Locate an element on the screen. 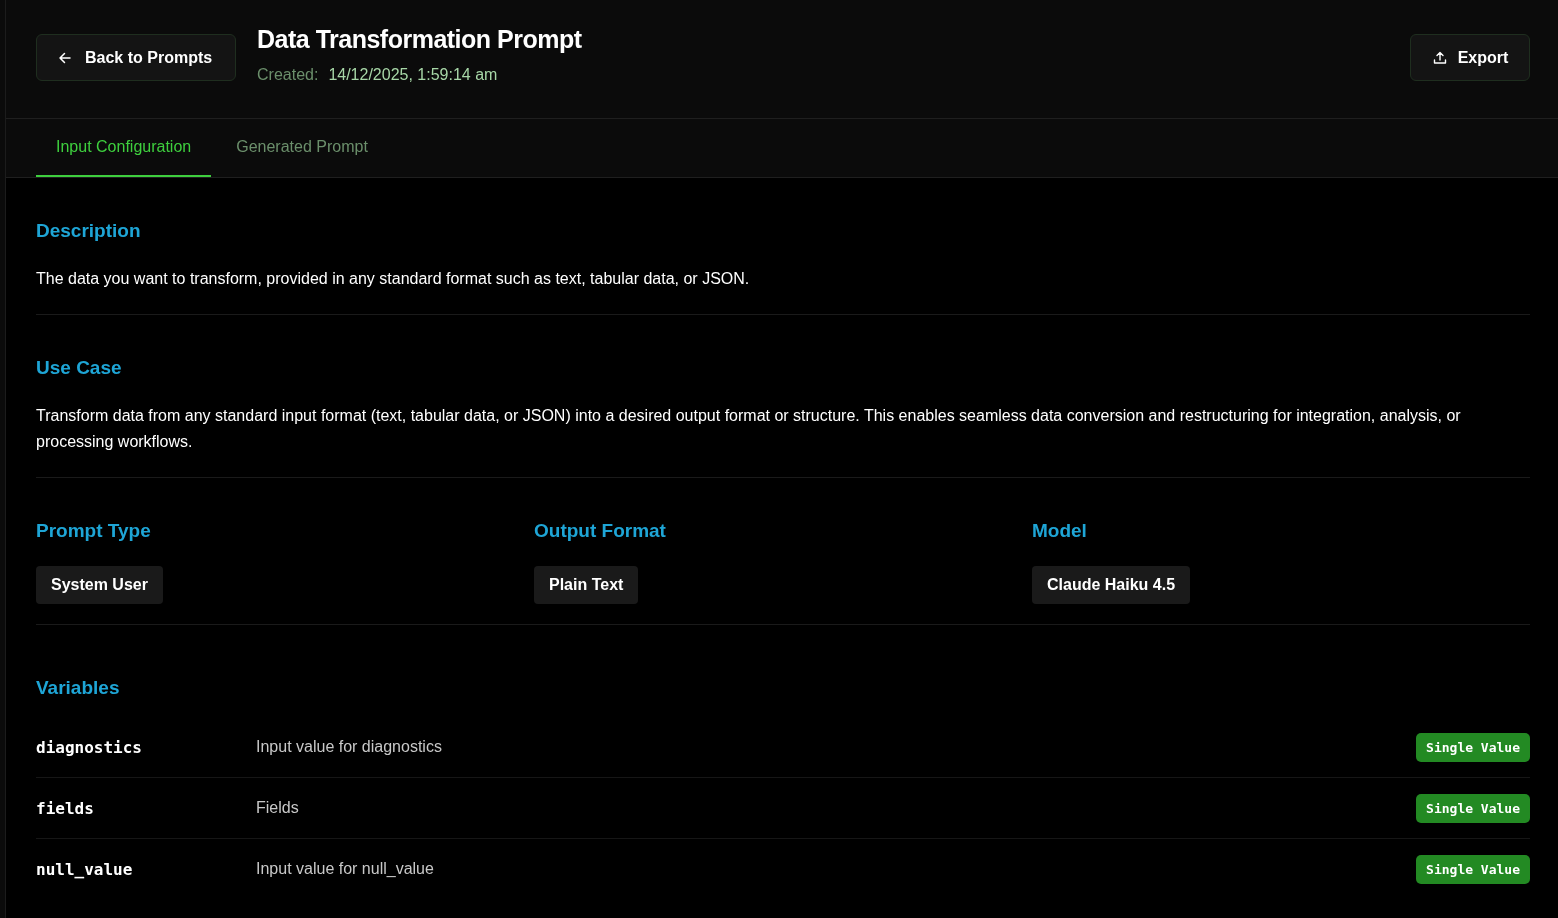  back-button: Back to Prompts is located at coordinates (136, 57).